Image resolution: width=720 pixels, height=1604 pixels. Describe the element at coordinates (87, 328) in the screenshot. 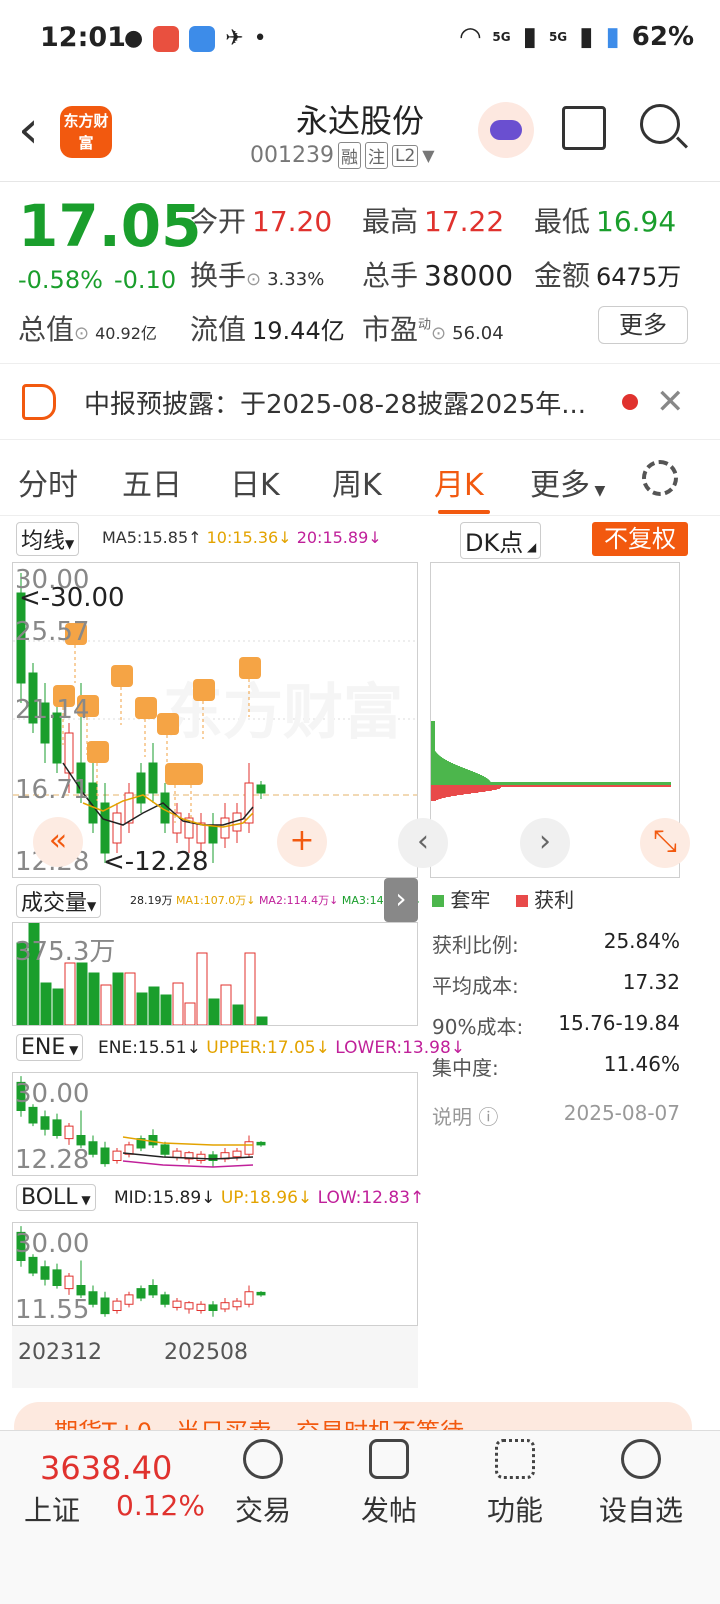

I see `market-cap-field: 总值⊙ 40.92亿` at that location.